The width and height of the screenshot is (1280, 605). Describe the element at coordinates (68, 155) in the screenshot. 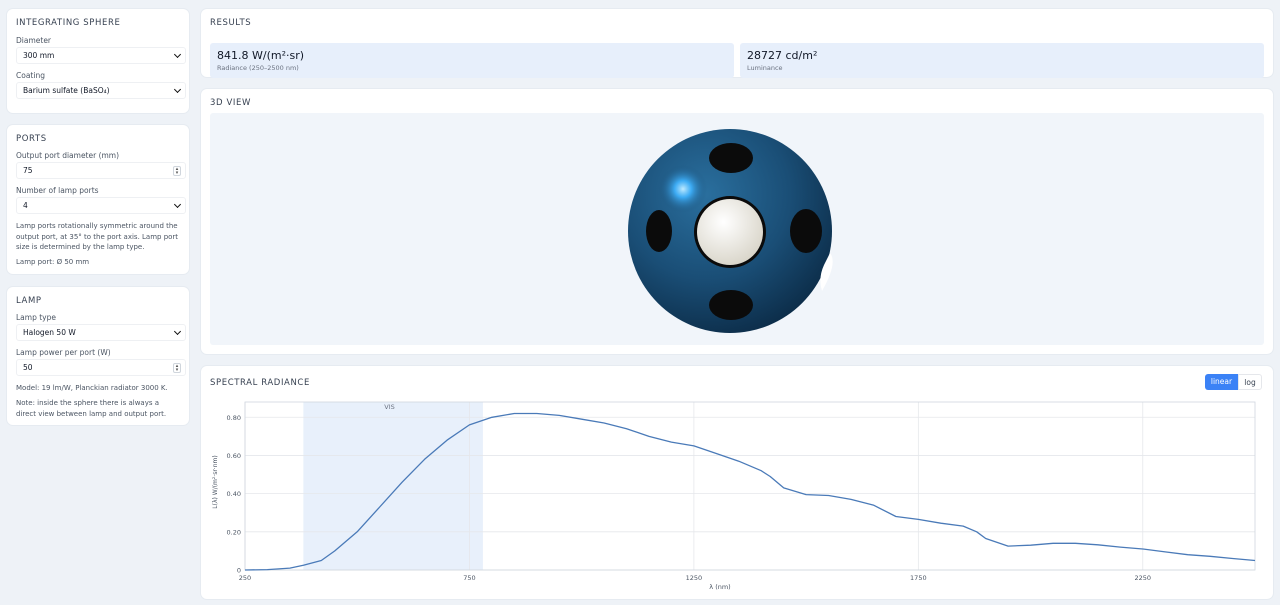

I see `output-port-label: Output port diameter (mm)` at that location.